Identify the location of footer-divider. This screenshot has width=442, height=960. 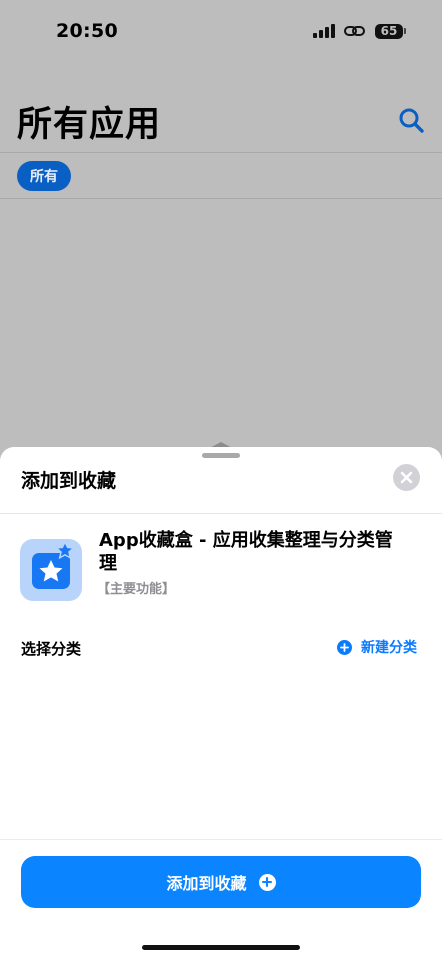
(221, 839).